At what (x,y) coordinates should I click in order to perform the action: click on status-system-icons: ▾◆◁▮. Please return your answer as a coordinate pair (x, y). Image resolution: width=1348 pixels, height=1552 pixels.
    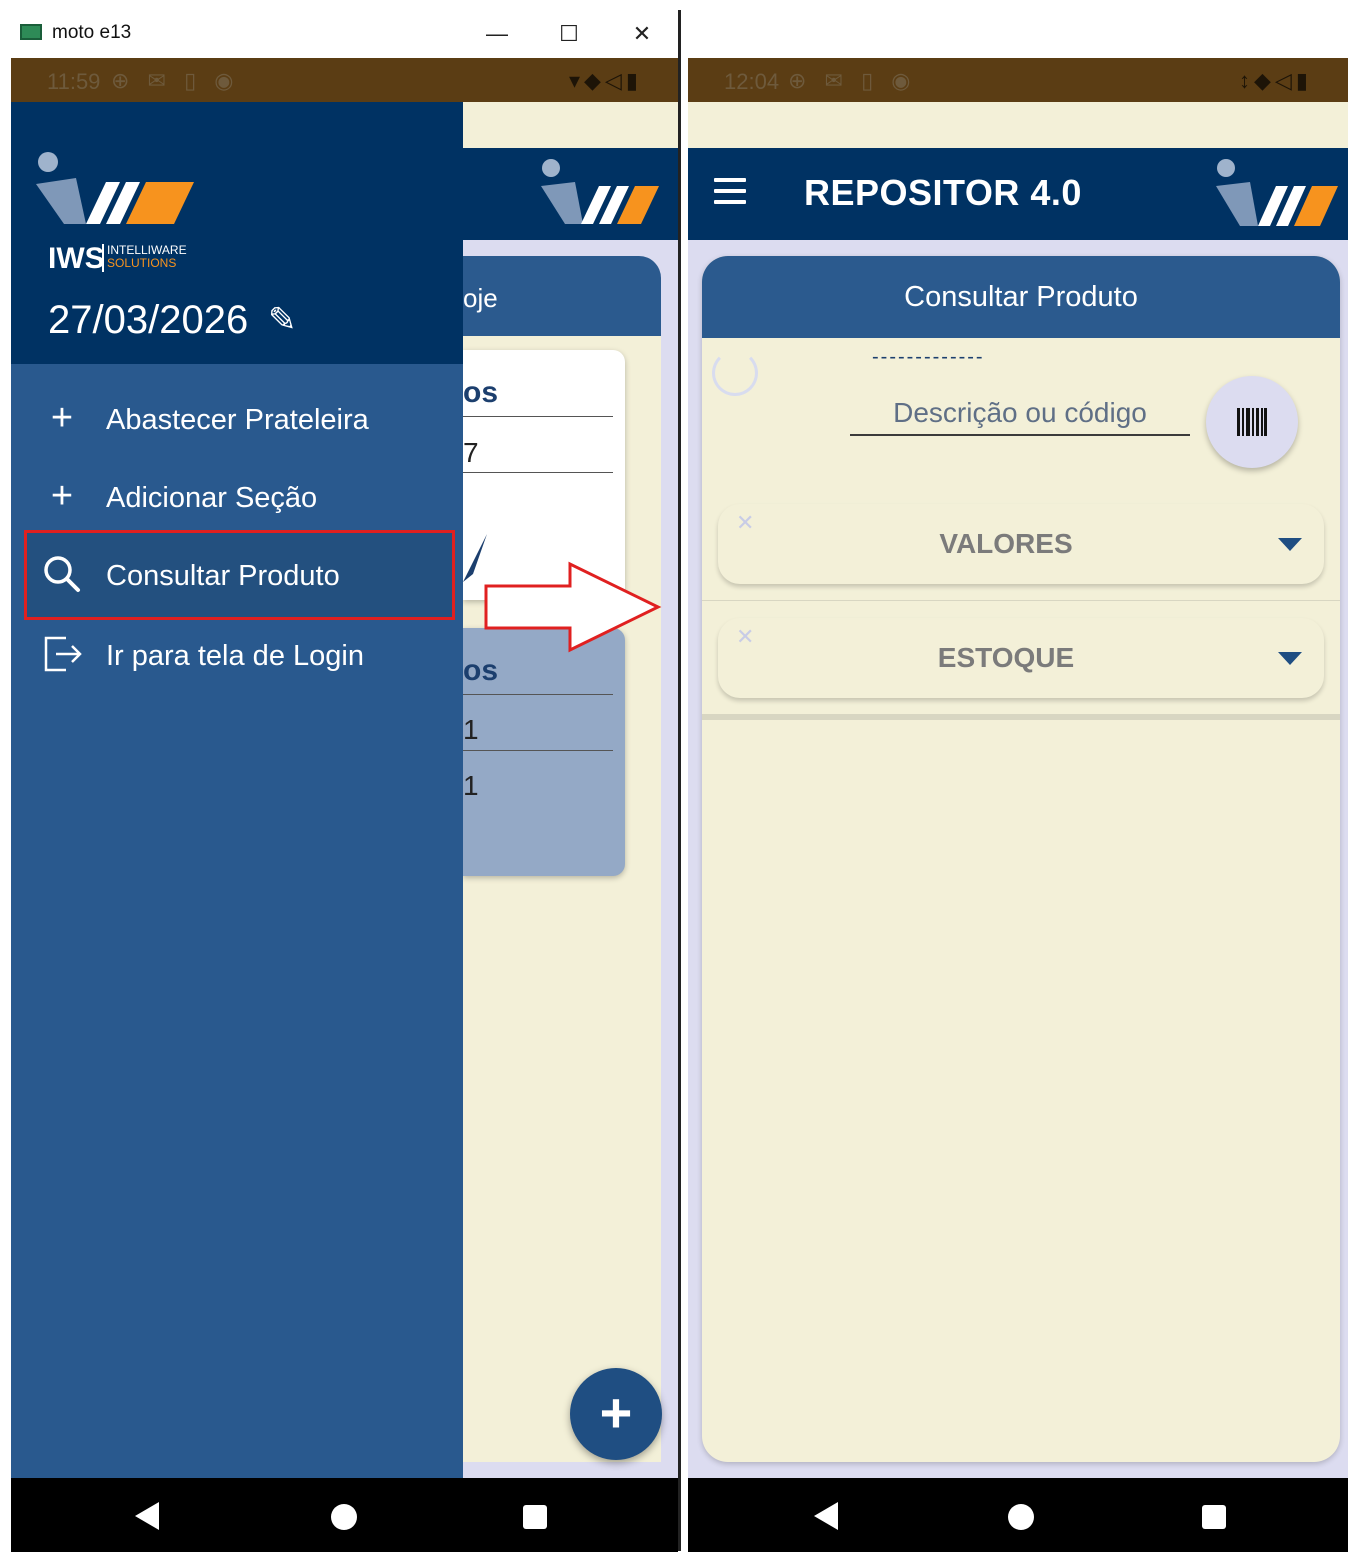
    Looking at the image, I should click on (605, 80).